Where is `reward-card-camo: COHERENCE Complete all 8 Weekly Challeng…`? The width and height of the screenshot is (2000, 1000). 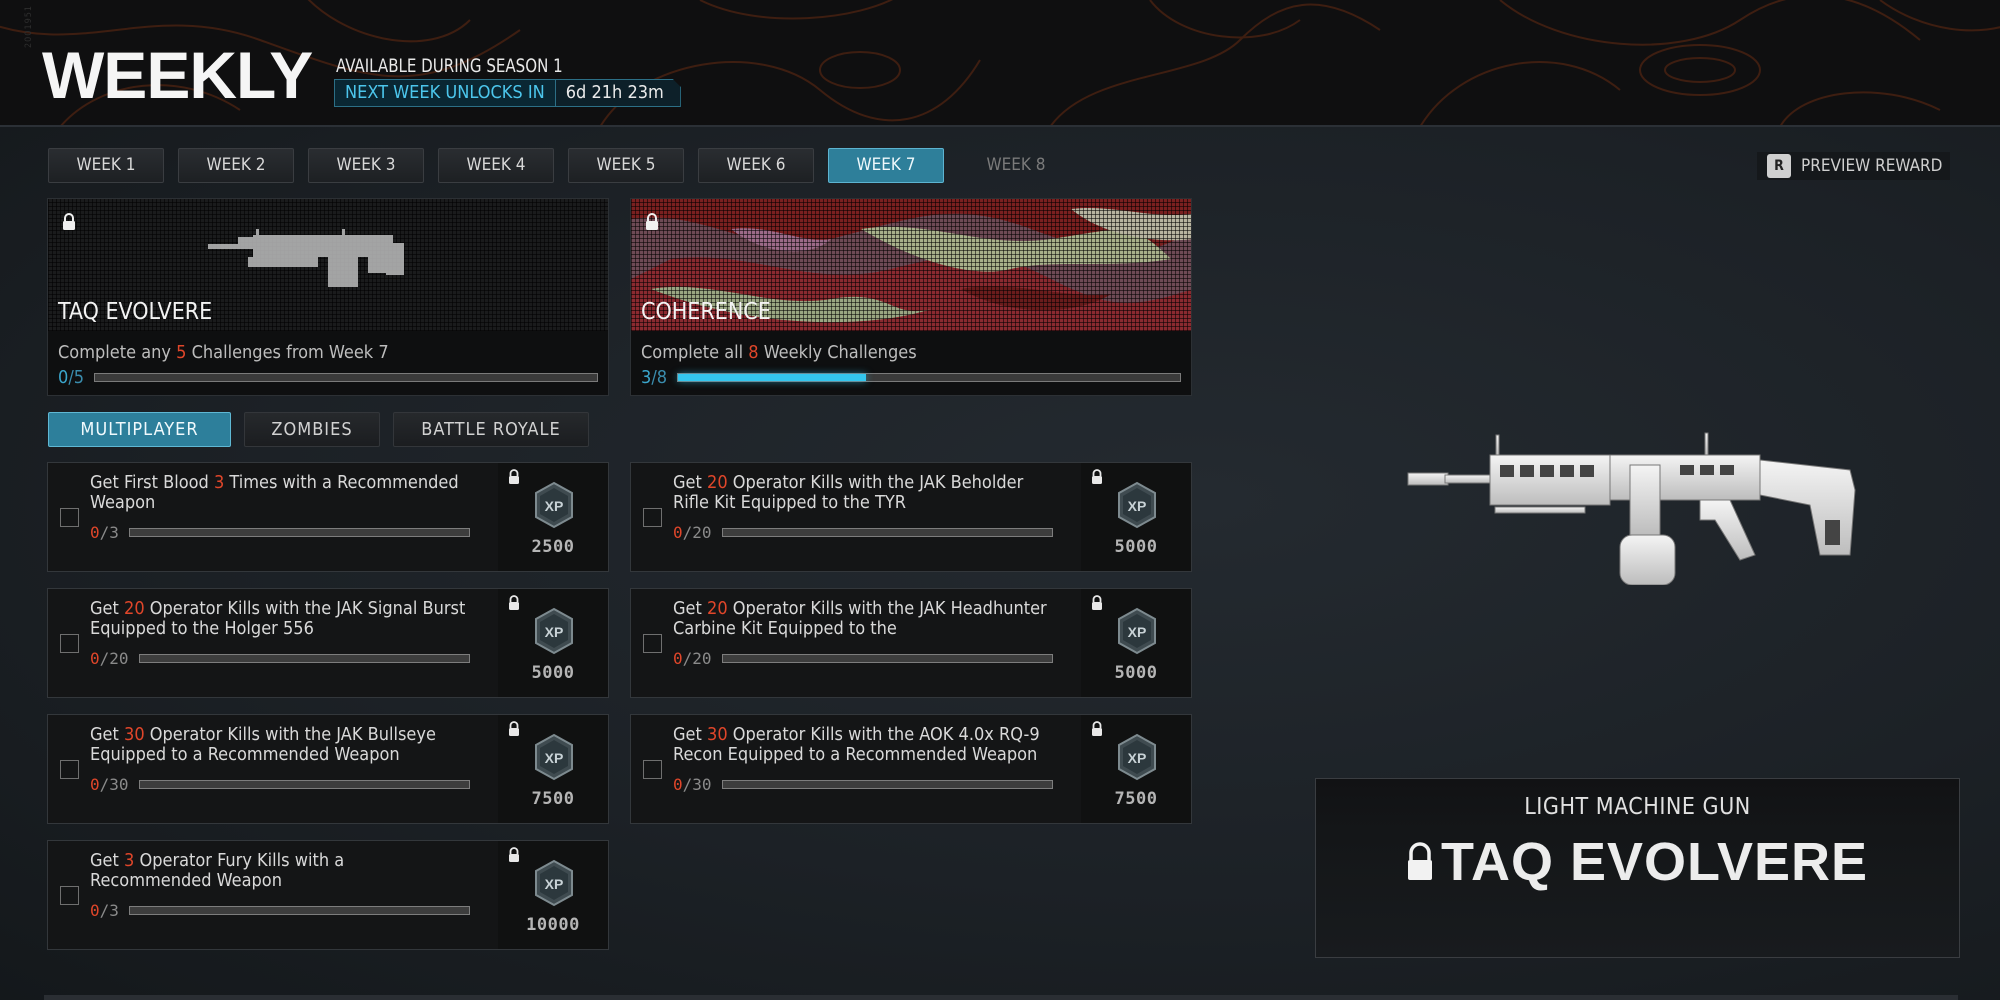 reward-card-camo: COHERENCE Complete all 8 Weekly Challeng… is located at coordinates (911, 297).